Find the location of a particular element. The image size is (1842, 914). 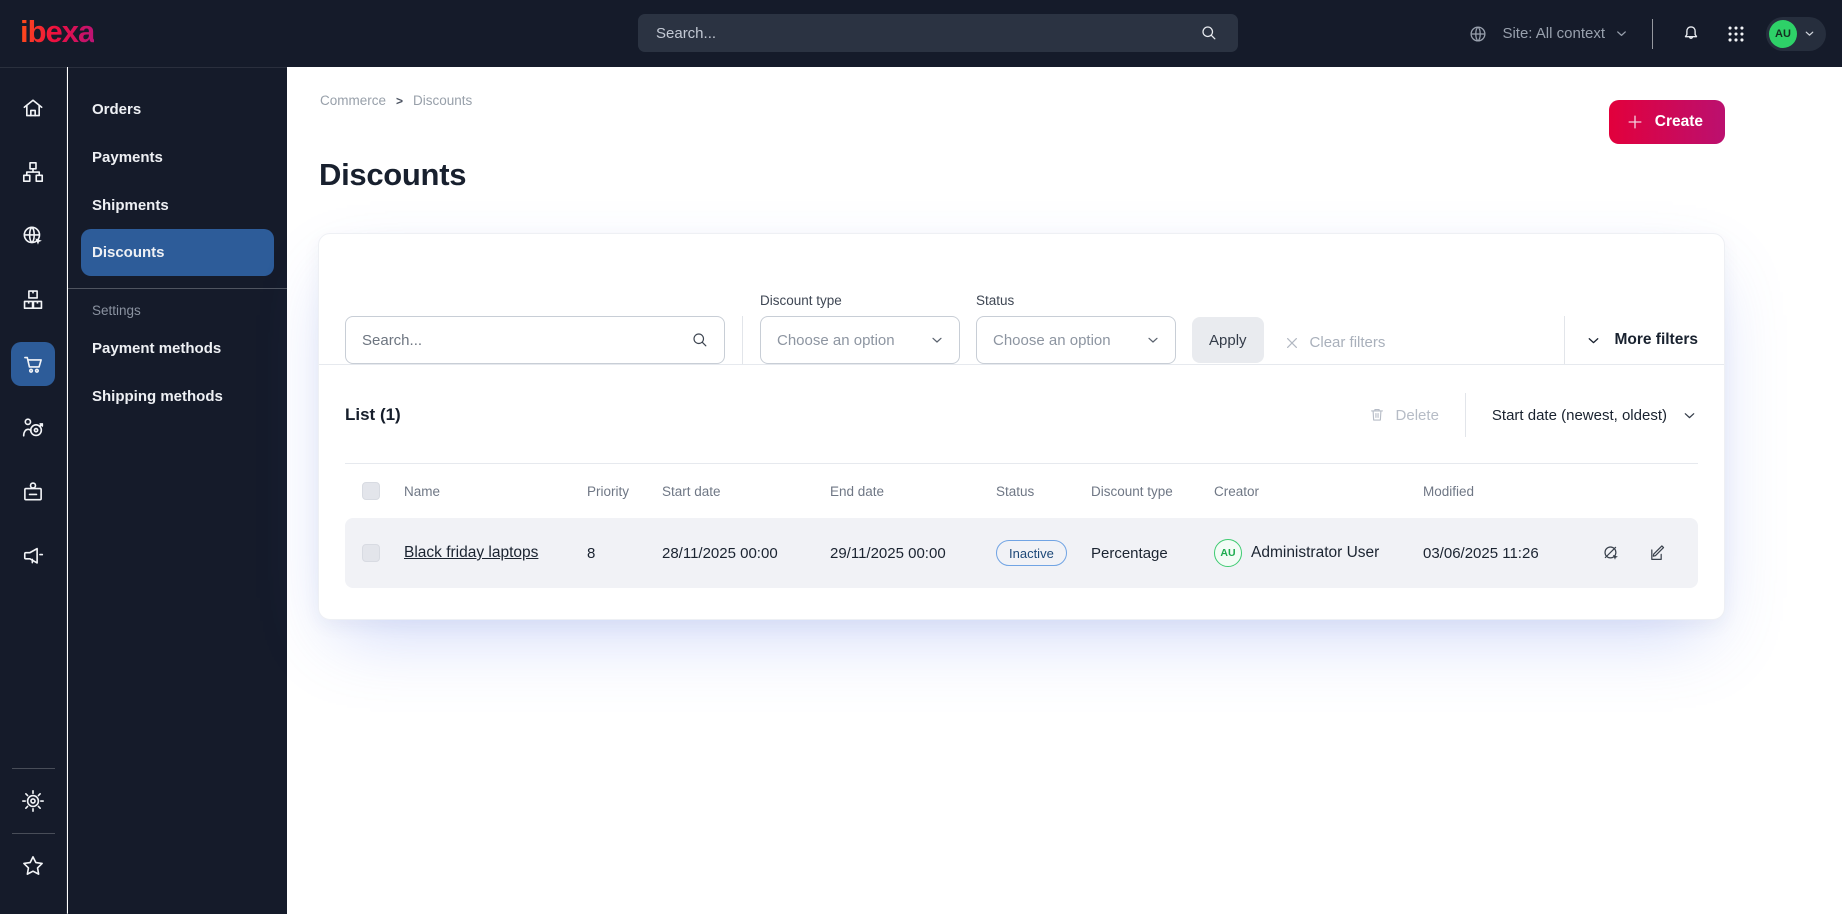

rail-item-site is located at coordinates (33, 236).